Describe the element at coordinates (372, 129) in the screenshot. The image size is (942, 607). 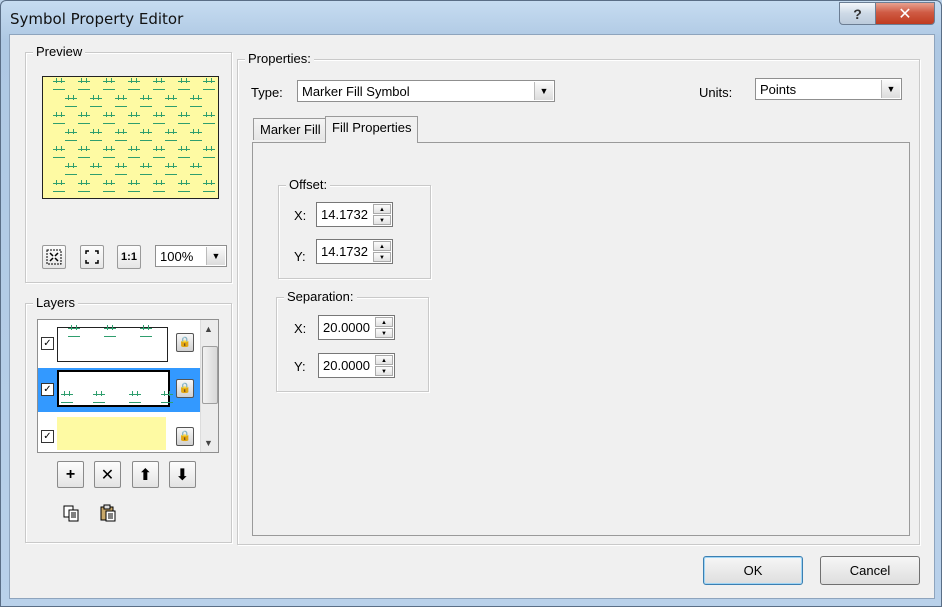
I see `tab-fill-properties: Fill Properties` at that location.